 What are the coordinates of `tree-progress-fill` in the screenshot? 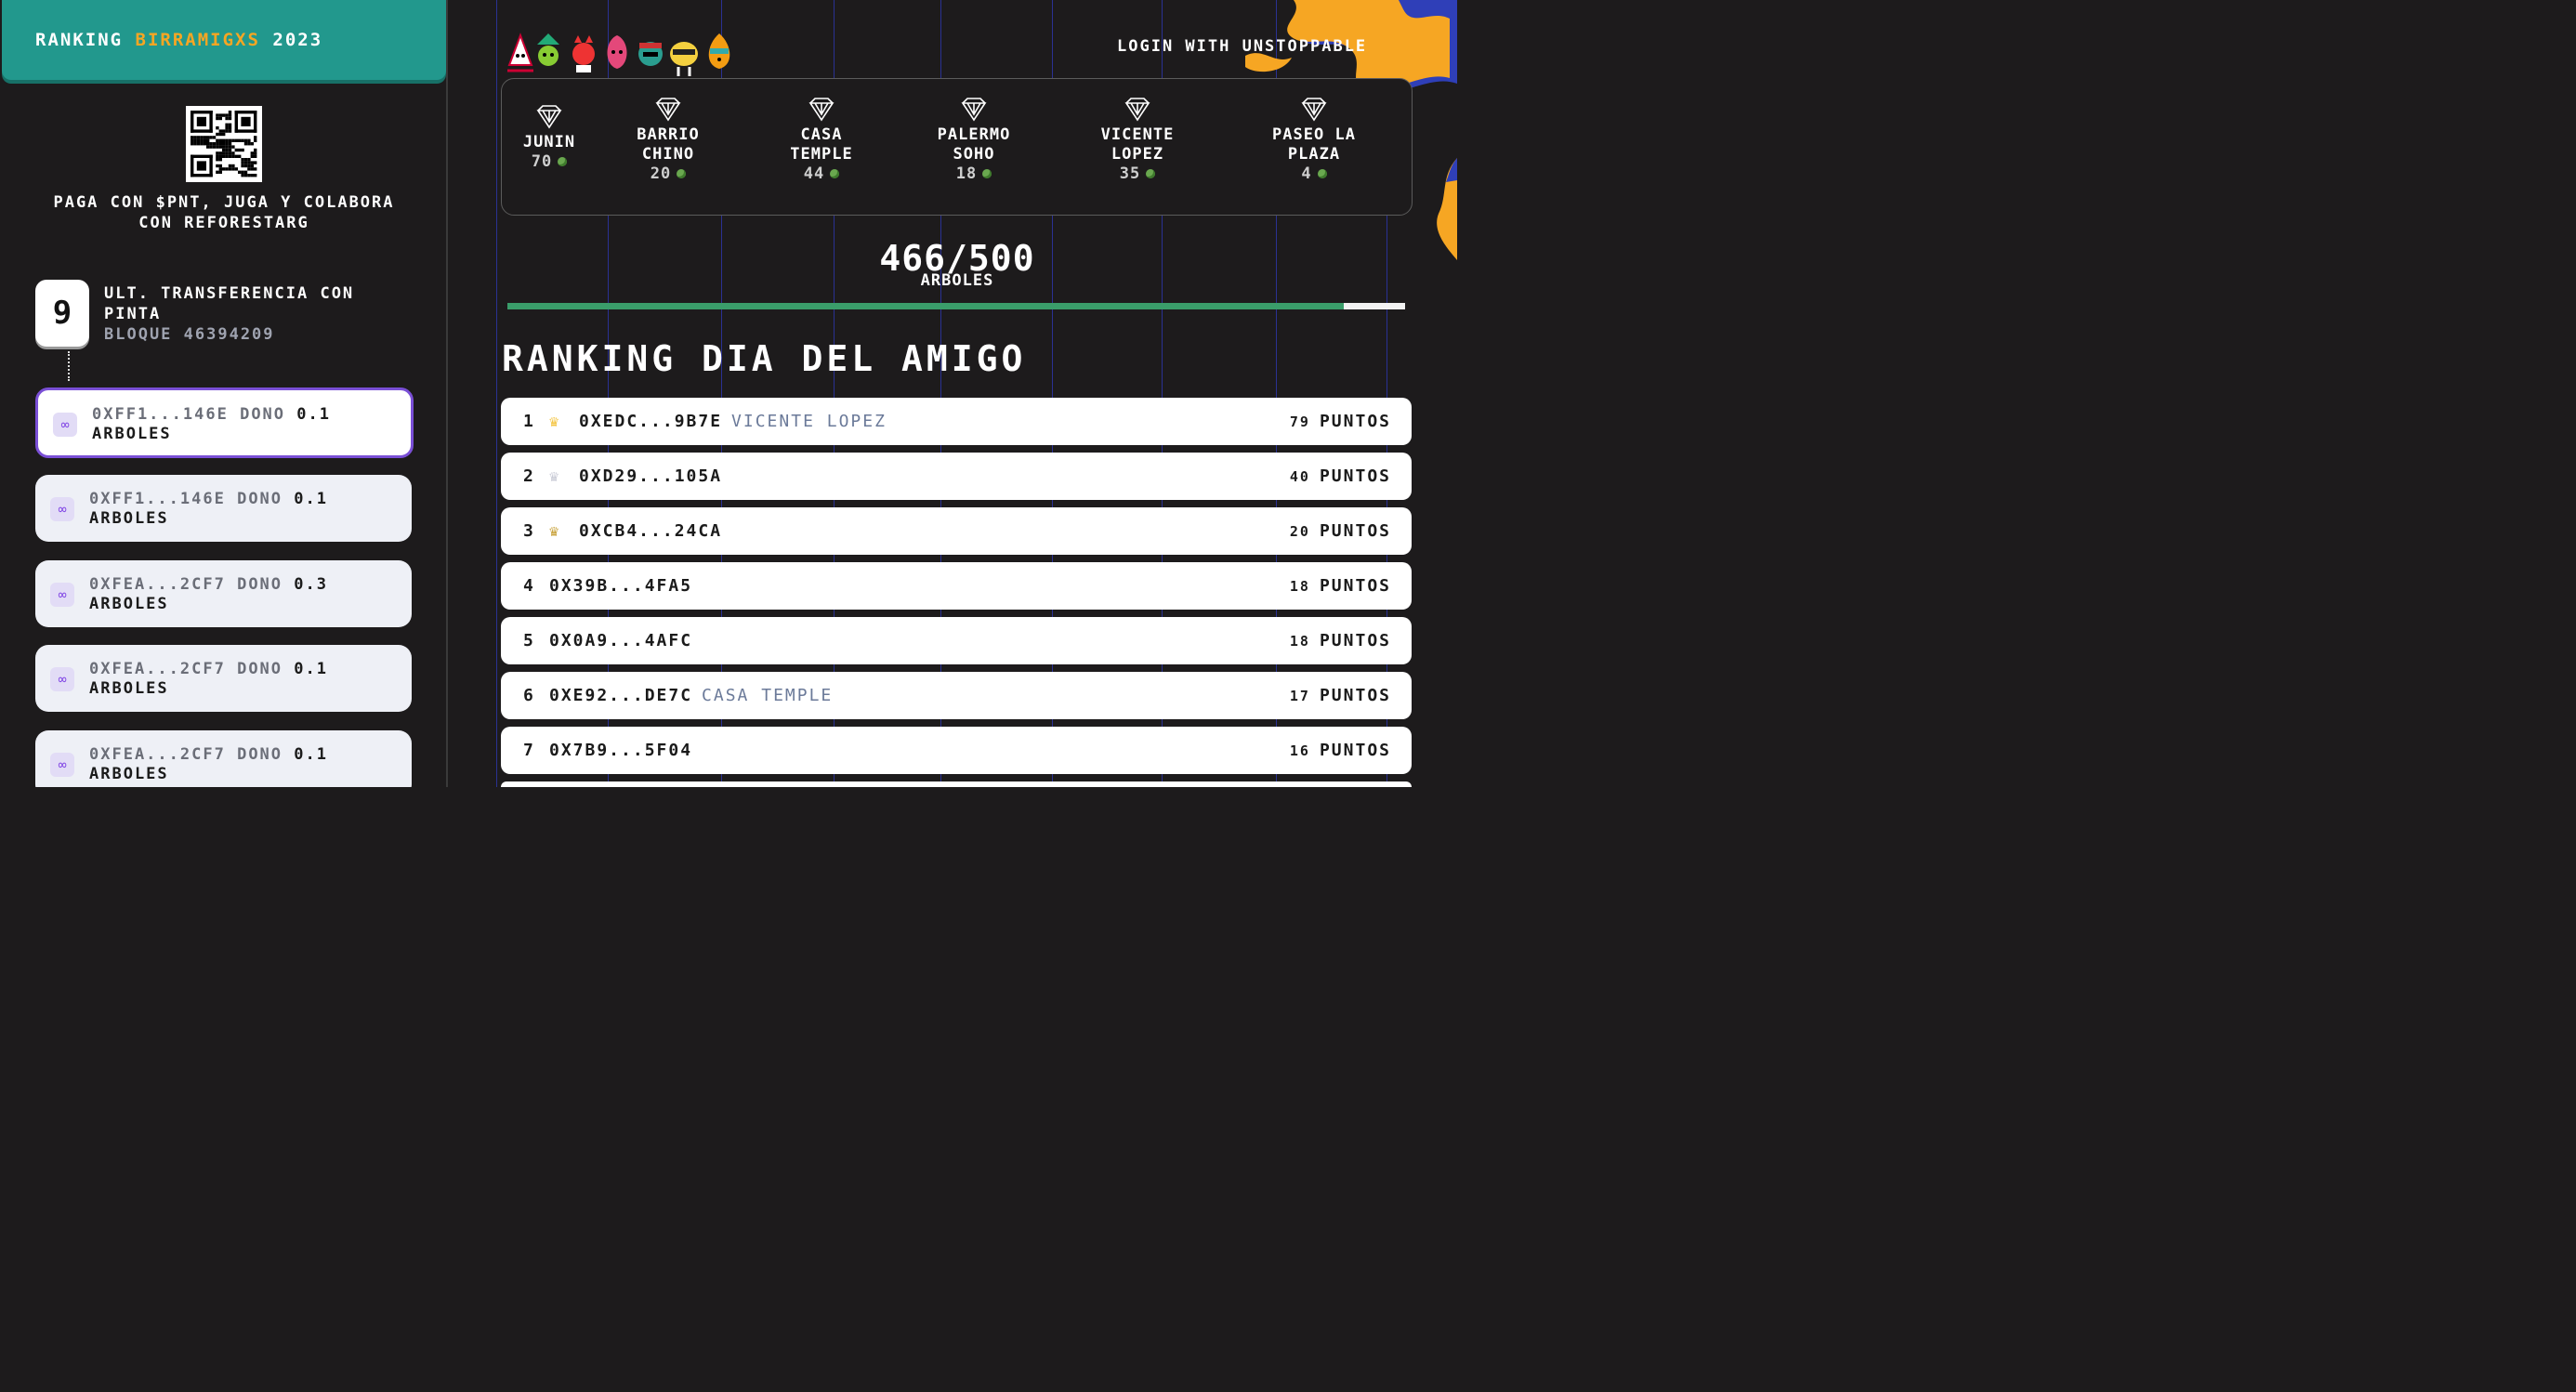 It's located at (926, 306).